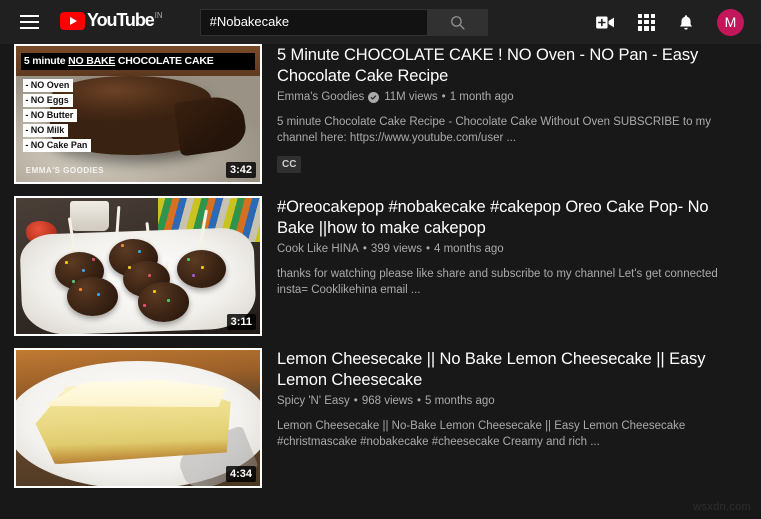 The height and width of the screenshot is (519, 761). I want to click on create-video-icon, so click(605, 22).